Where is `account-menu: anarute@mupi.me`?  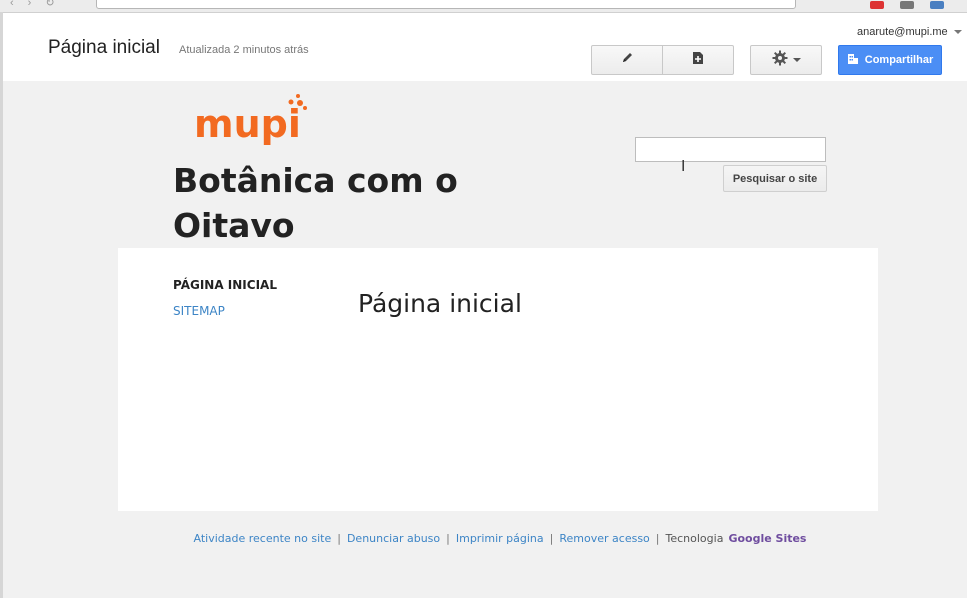 account-menu: anarute@mupi.me is located at coordinates (909, 32).